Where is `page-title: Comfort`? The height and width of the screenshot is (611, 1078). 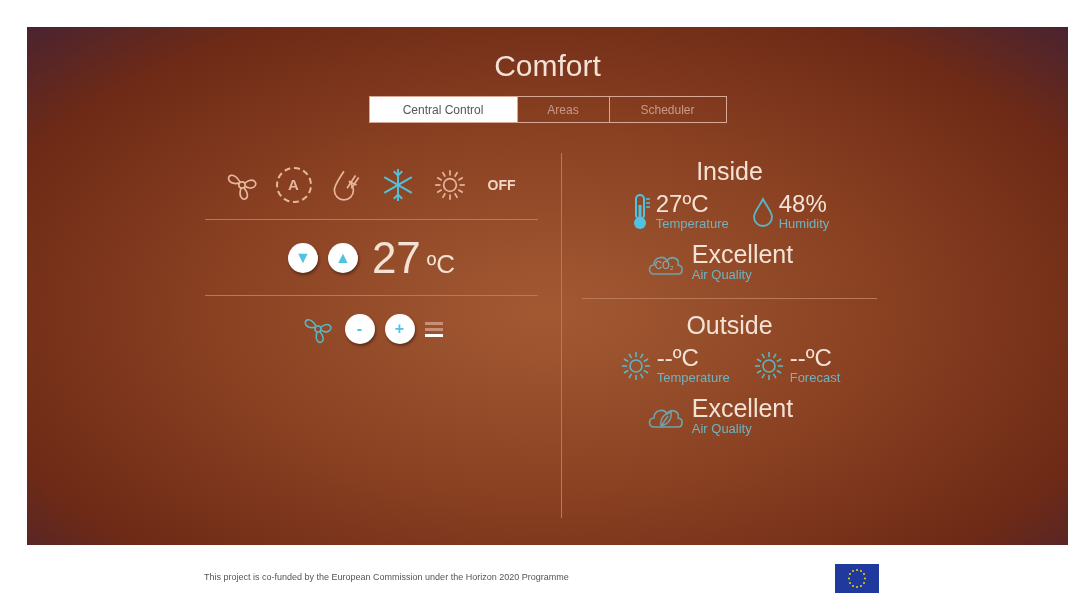
page-title: Comfort is located at coordinates (547, 66).